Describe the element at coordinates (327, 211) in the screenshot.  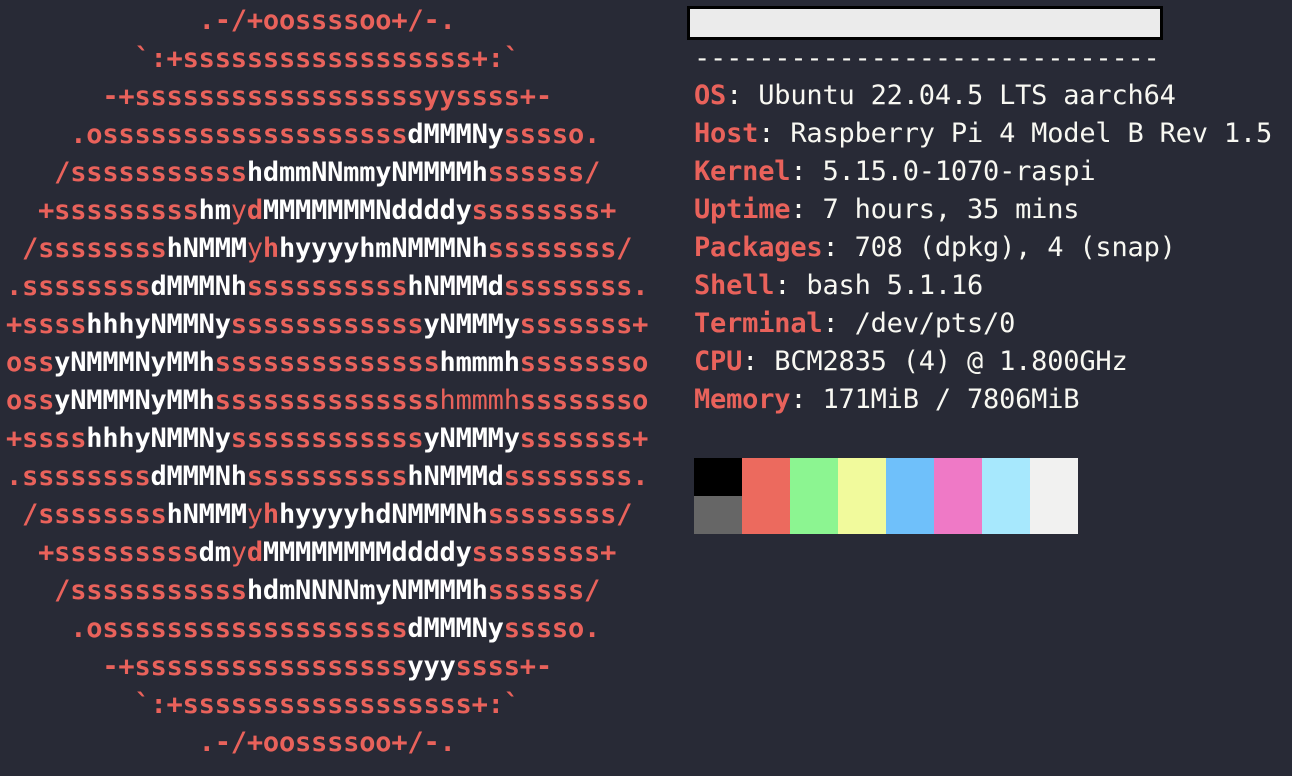
I see `logo-line: +ssssssssshmydMMMMMMMNddddyssssssss+` at that location.